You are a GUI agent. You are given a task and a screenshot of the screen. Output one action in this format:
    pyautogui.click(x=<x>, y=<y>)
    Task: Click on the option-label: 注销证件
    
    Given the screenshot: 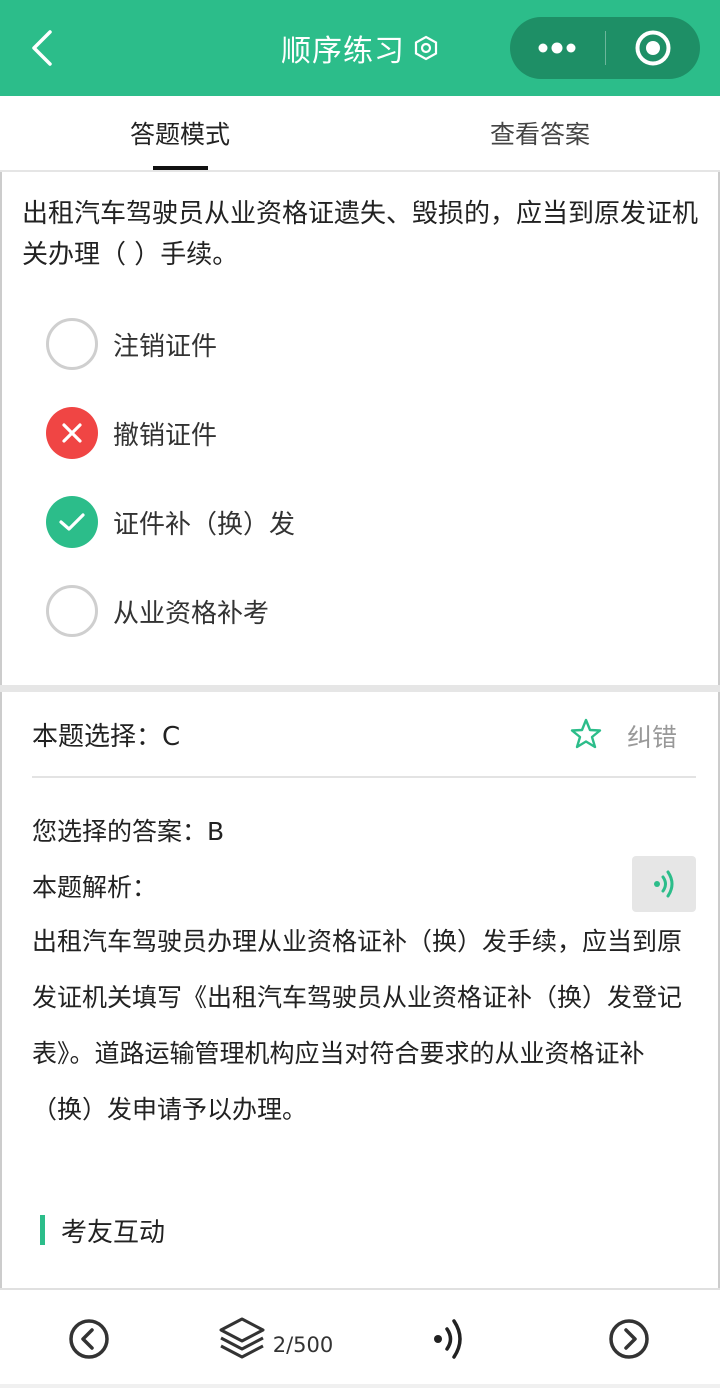 What is the action you would take?
    pyautogui.click(x=165, y=346)
    